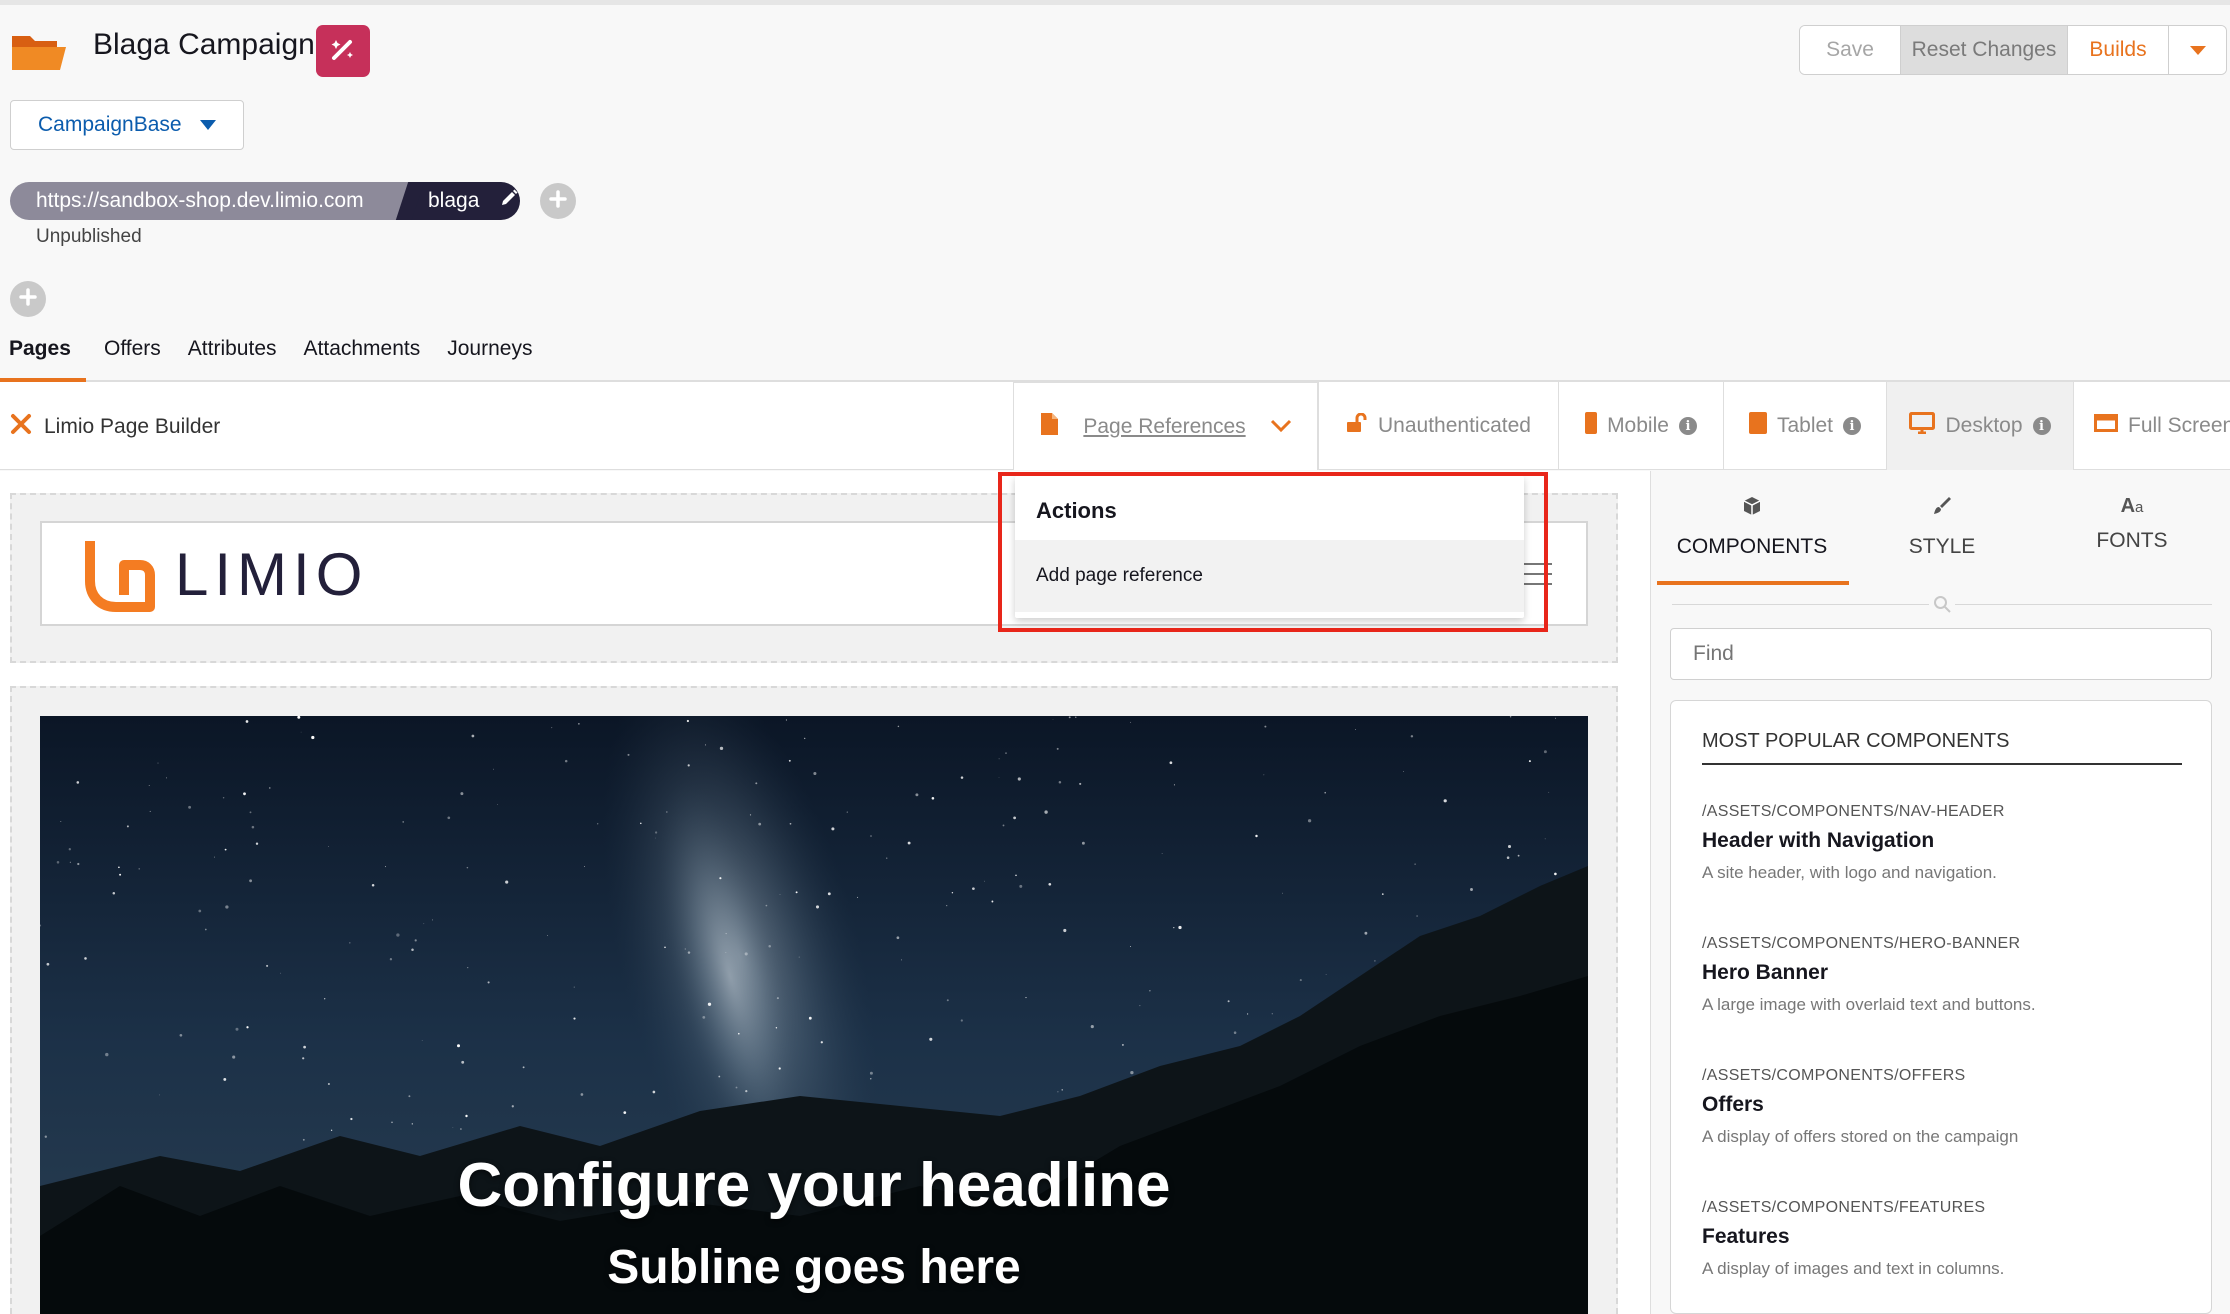 This screenshot has height=1314, width=2230. Describe the element at coordinates (232, 358) in the screenshot. I see `tab-attributes: Attributes` at that location.